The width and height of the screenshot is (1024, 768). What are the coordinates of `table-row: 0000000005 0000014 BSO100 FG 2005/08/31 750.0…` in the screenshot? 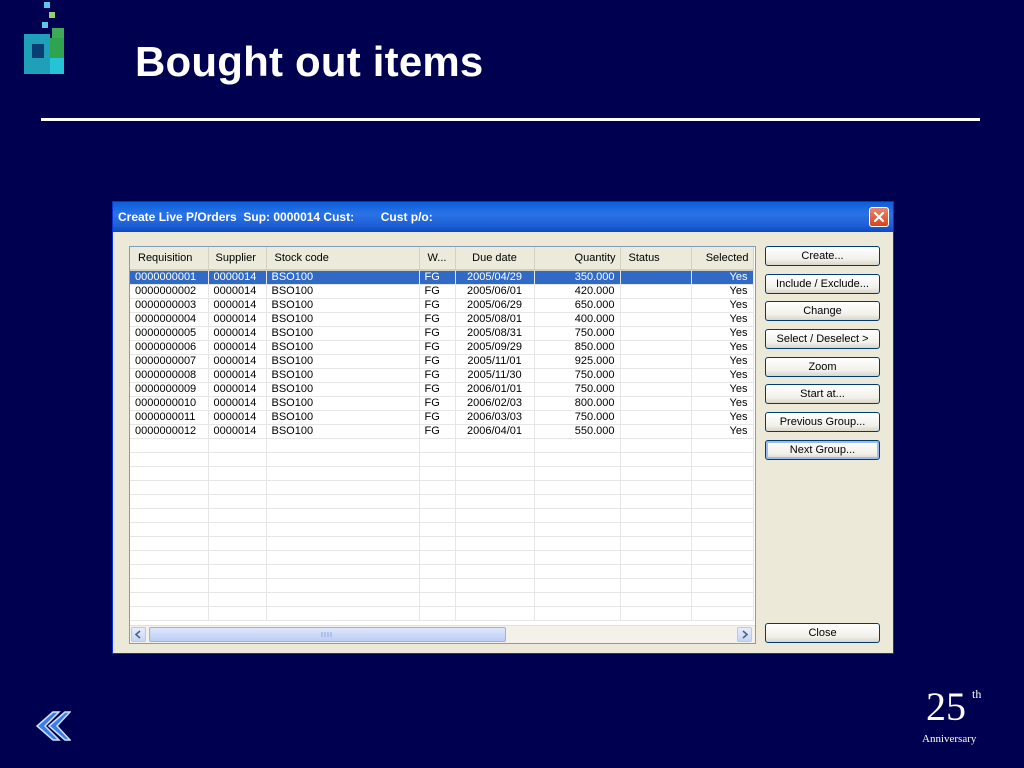 It's located at (442, 333).